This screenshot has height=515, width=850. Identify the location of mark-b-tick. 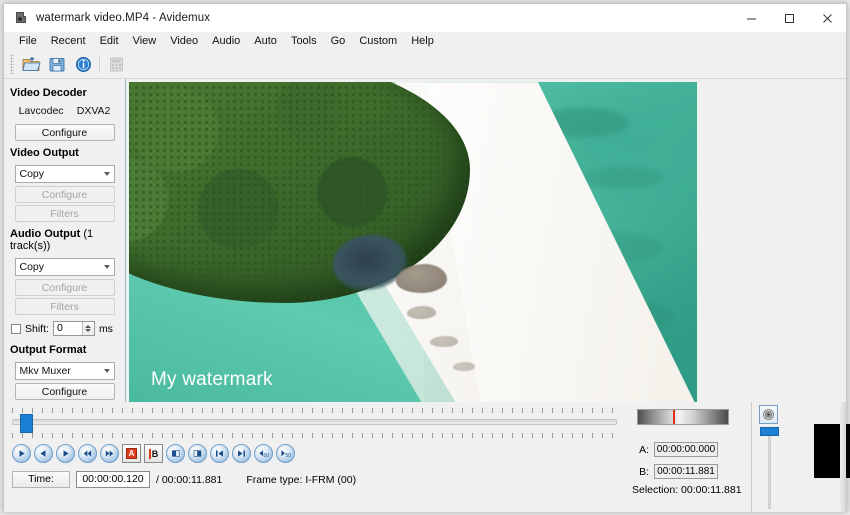
(149, 453).